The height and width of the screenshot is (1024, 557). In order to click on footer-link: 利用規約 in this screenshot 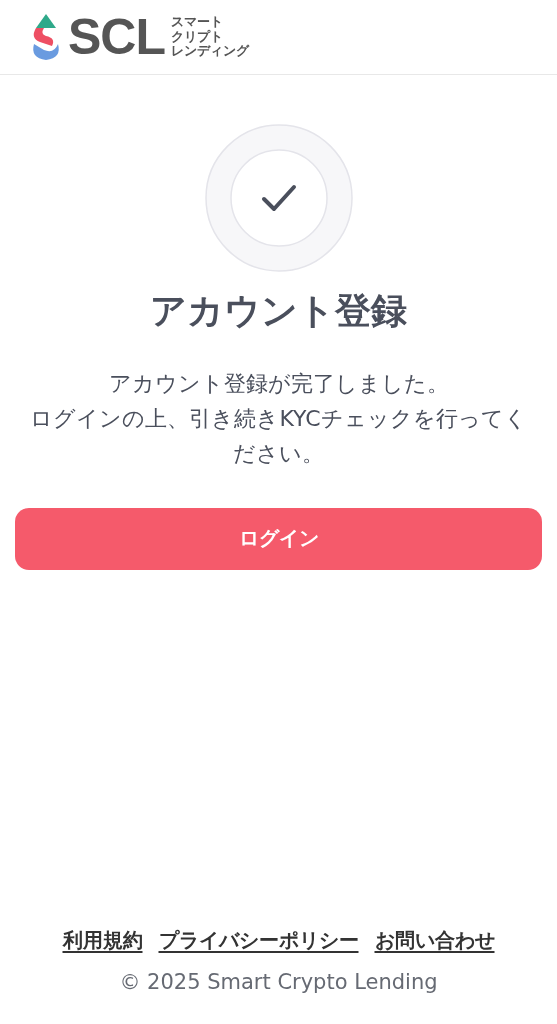, I will do `click(102, 940)`.